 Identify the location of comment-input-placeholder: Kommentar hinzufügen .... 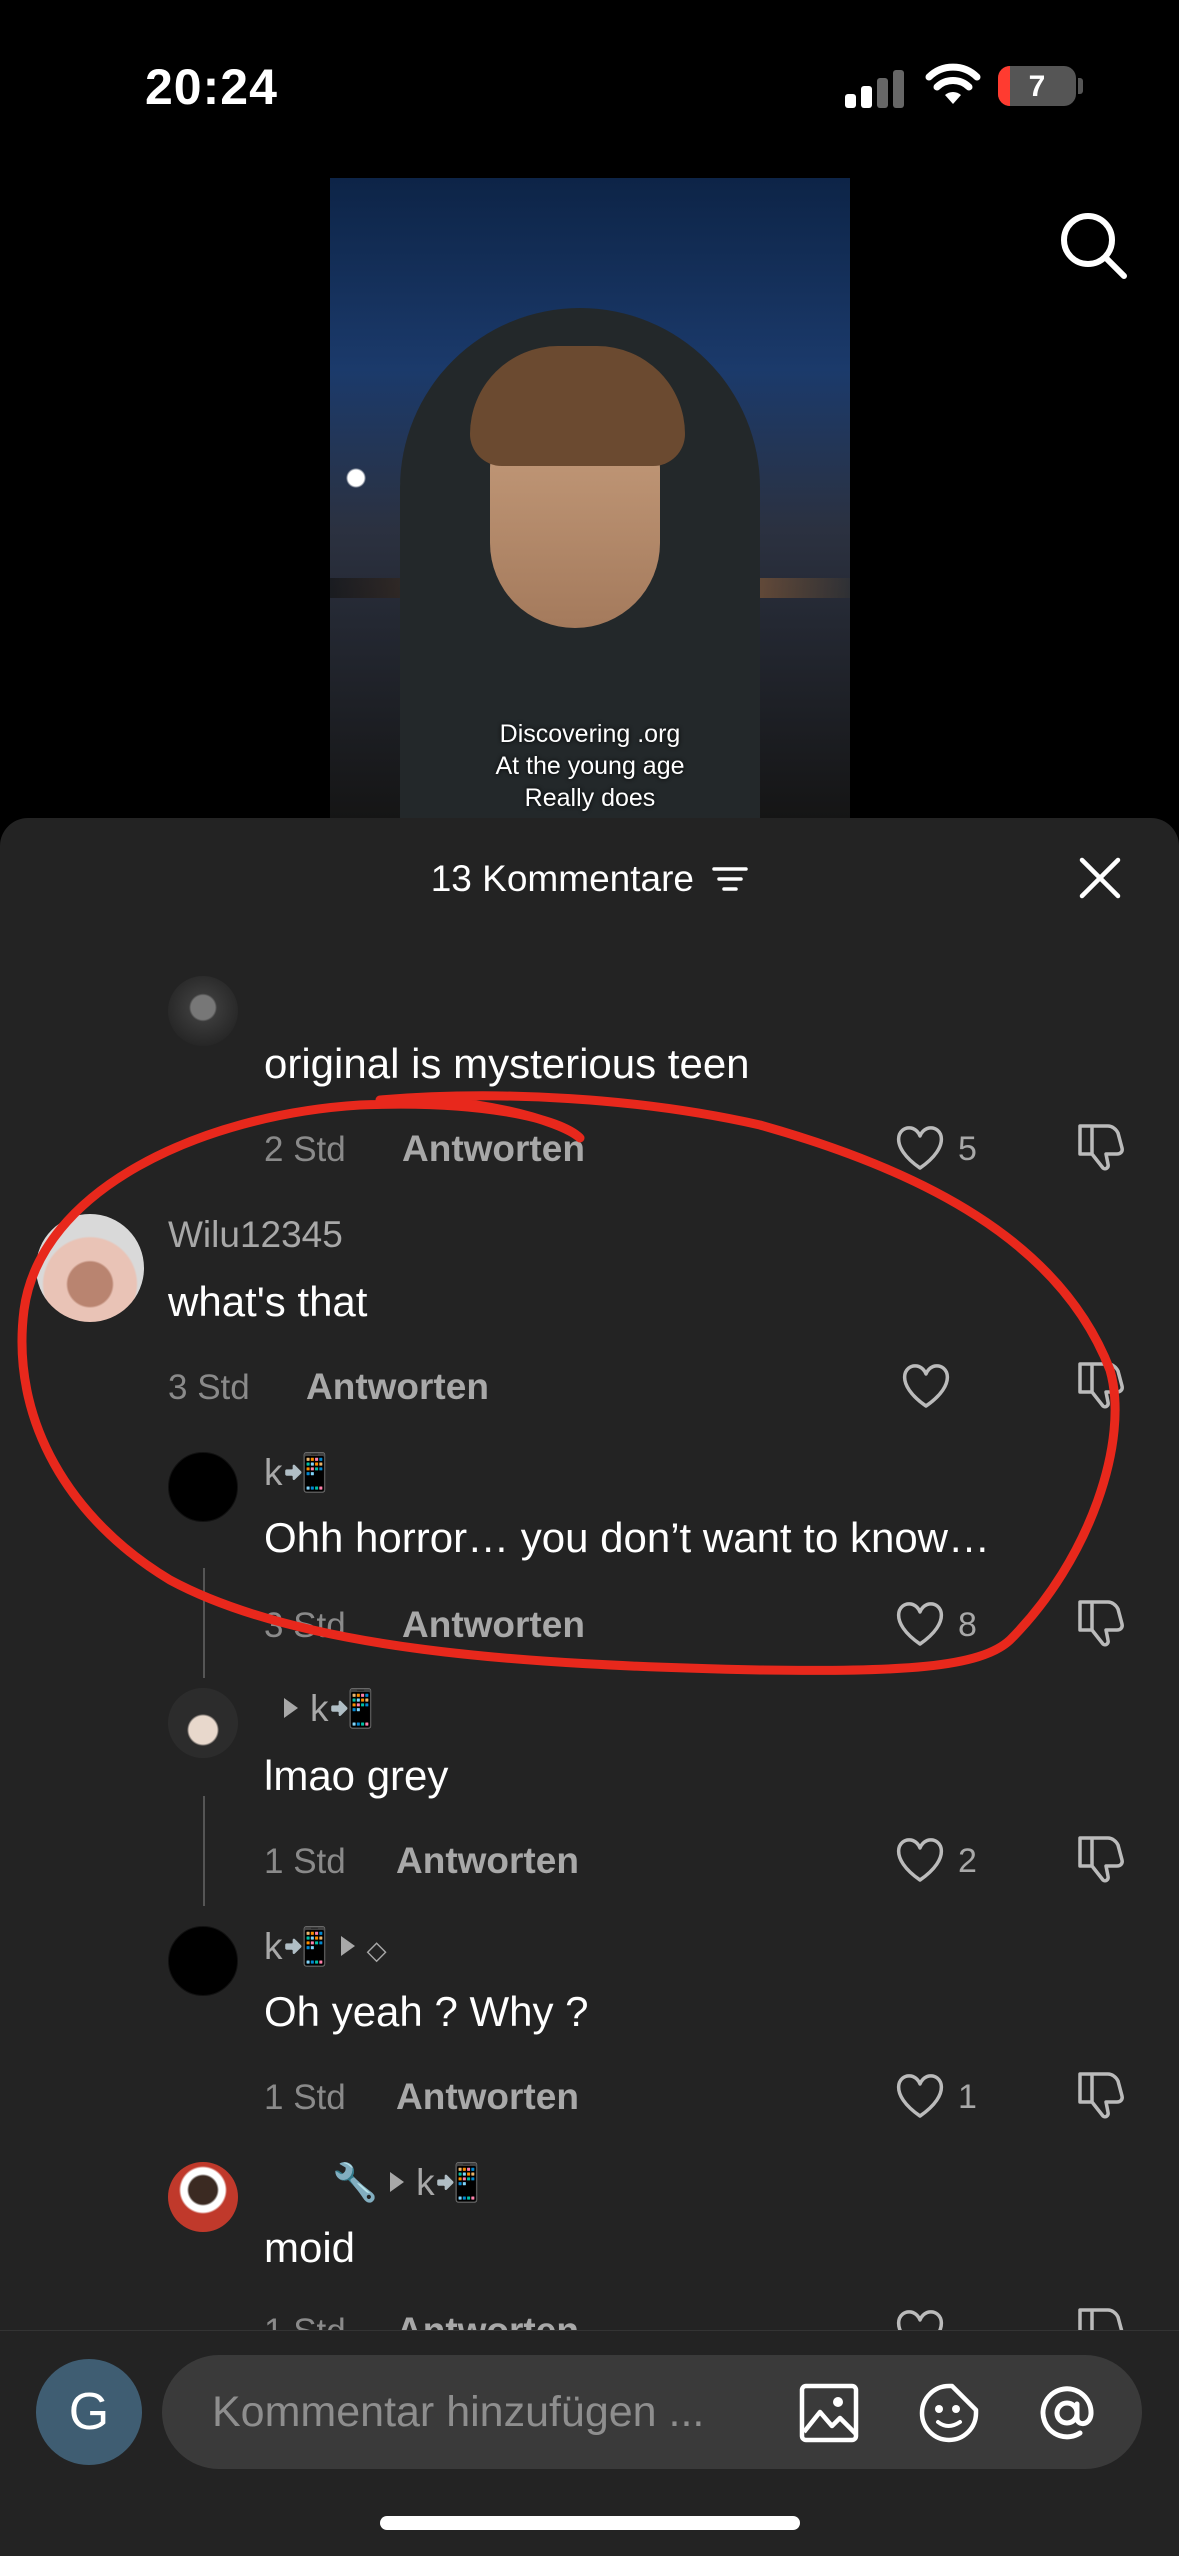
(458, 2412).